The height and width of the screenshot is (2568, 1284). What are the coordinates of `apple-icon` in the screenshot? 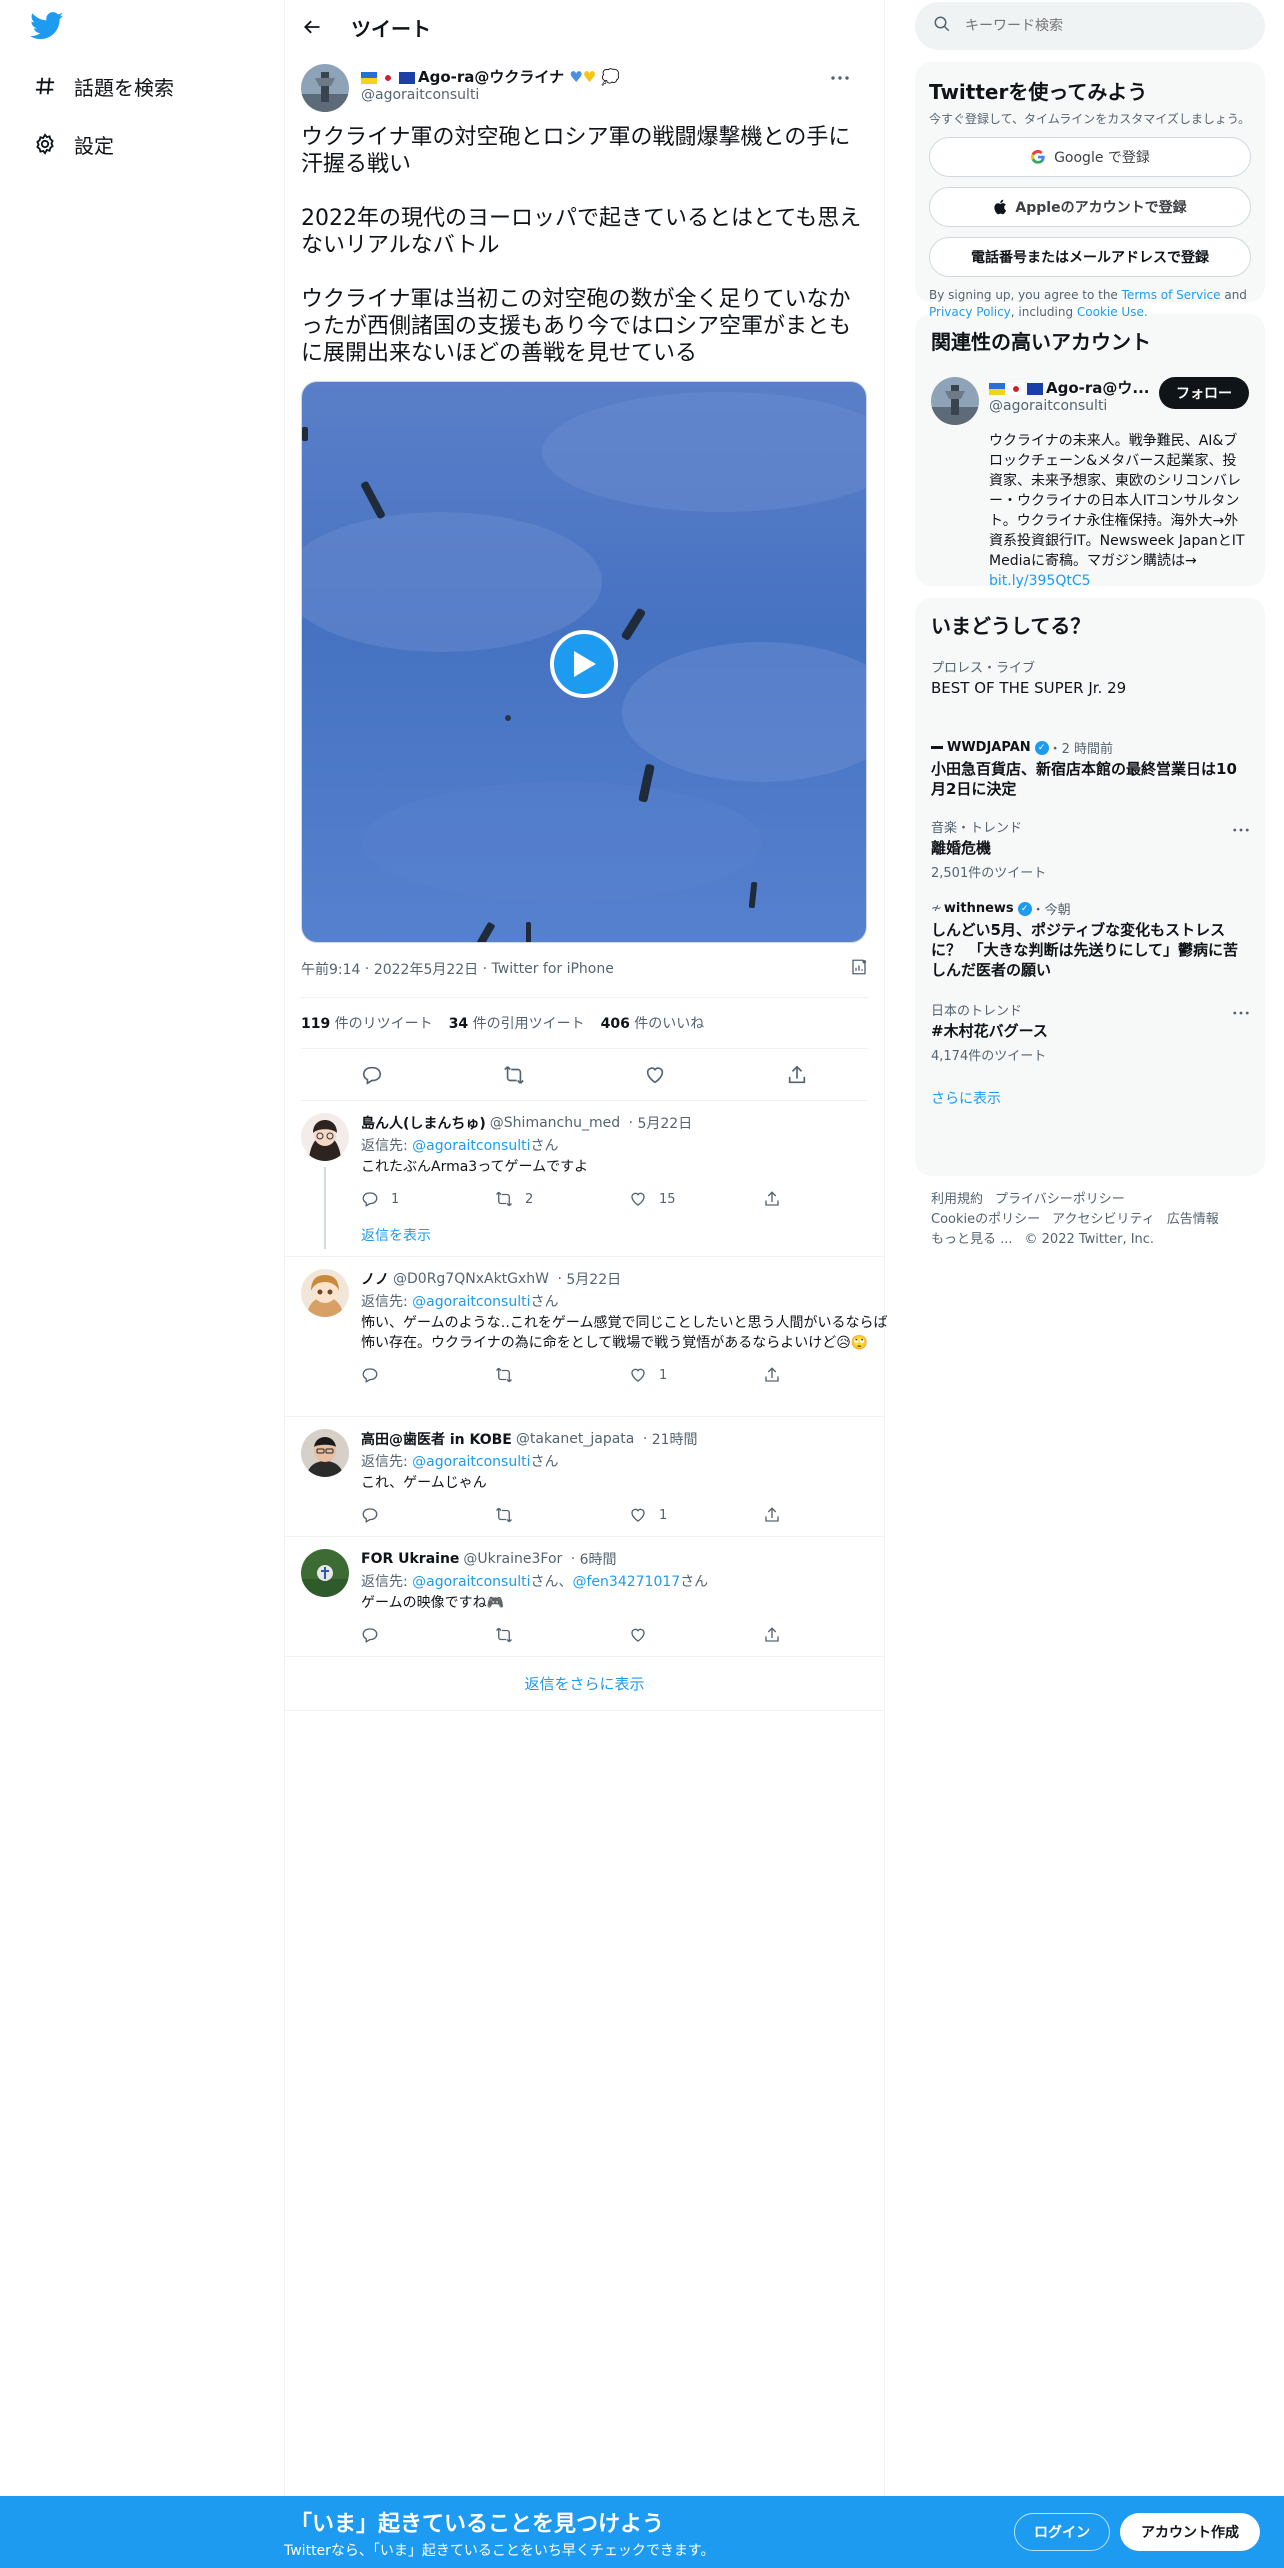 It's located at (1000, 207).